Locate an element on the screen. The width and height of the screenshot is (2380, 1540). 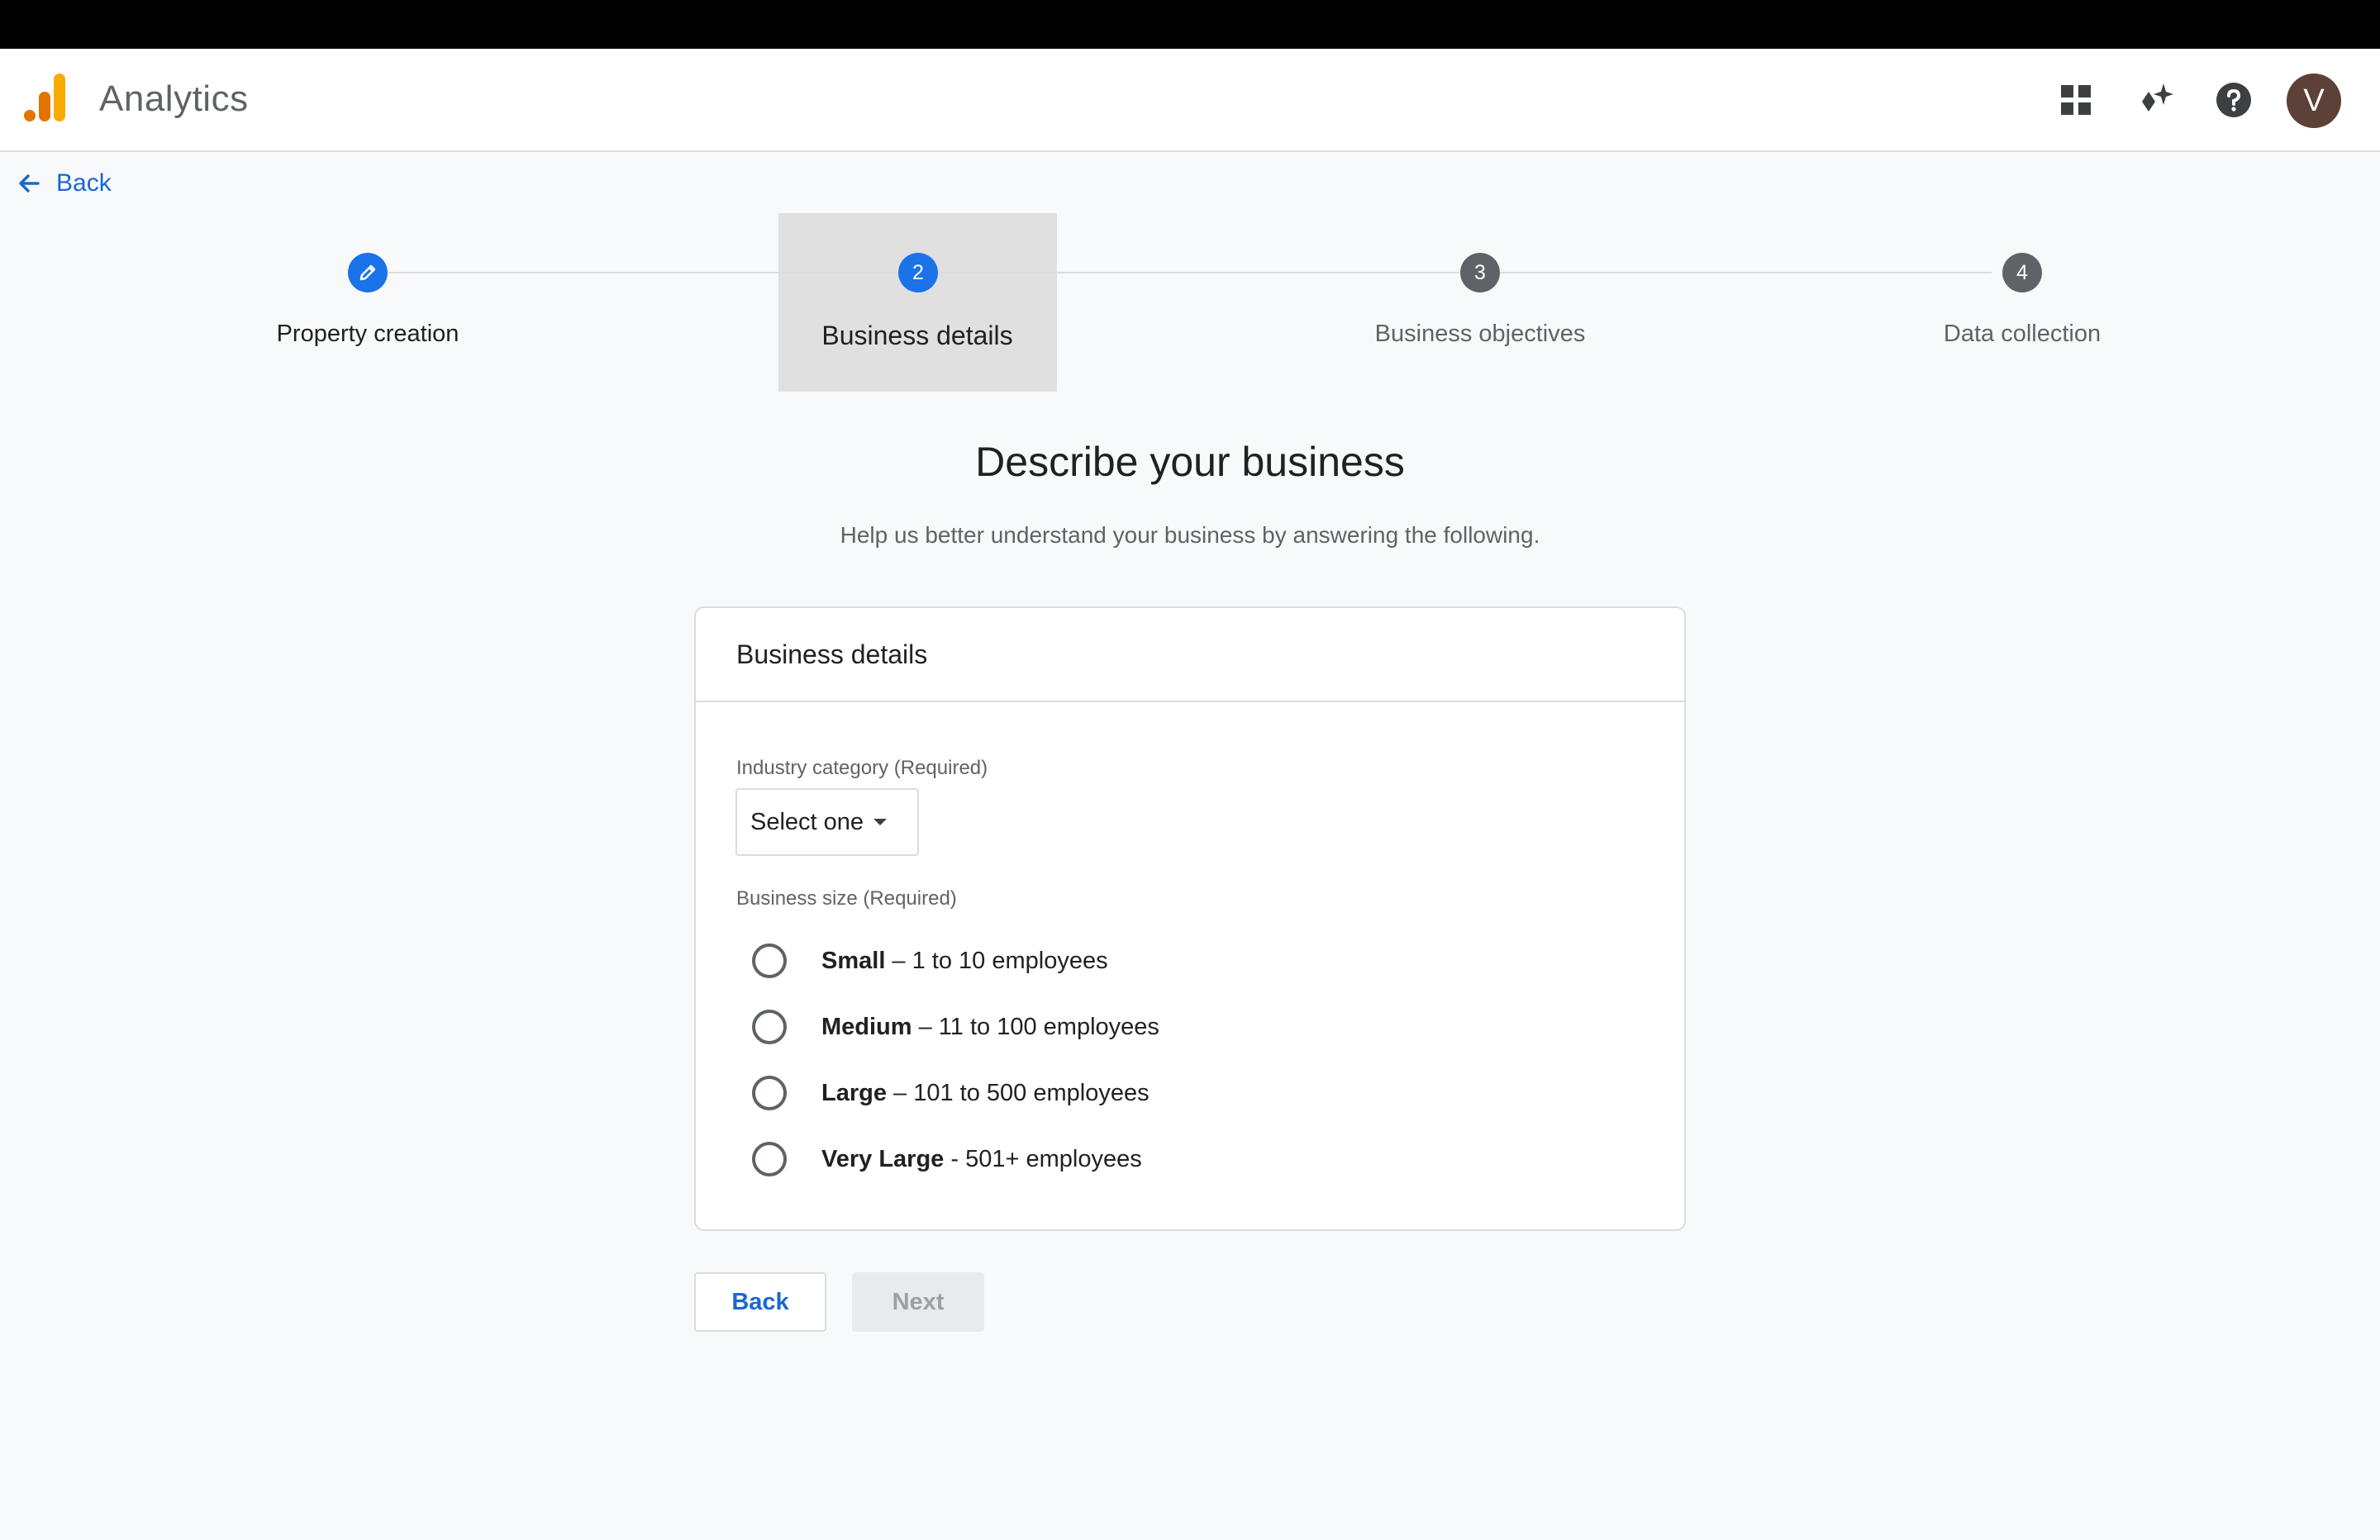
industry-category-label: Industry category (Required) is located at coordinates (862, 768).